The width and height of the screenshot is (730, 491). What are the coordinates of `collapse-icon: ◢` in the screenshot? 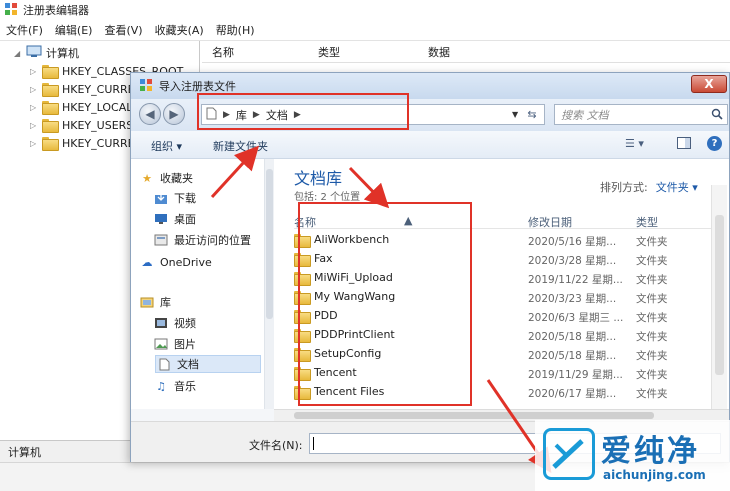 It's located at (18, 53).